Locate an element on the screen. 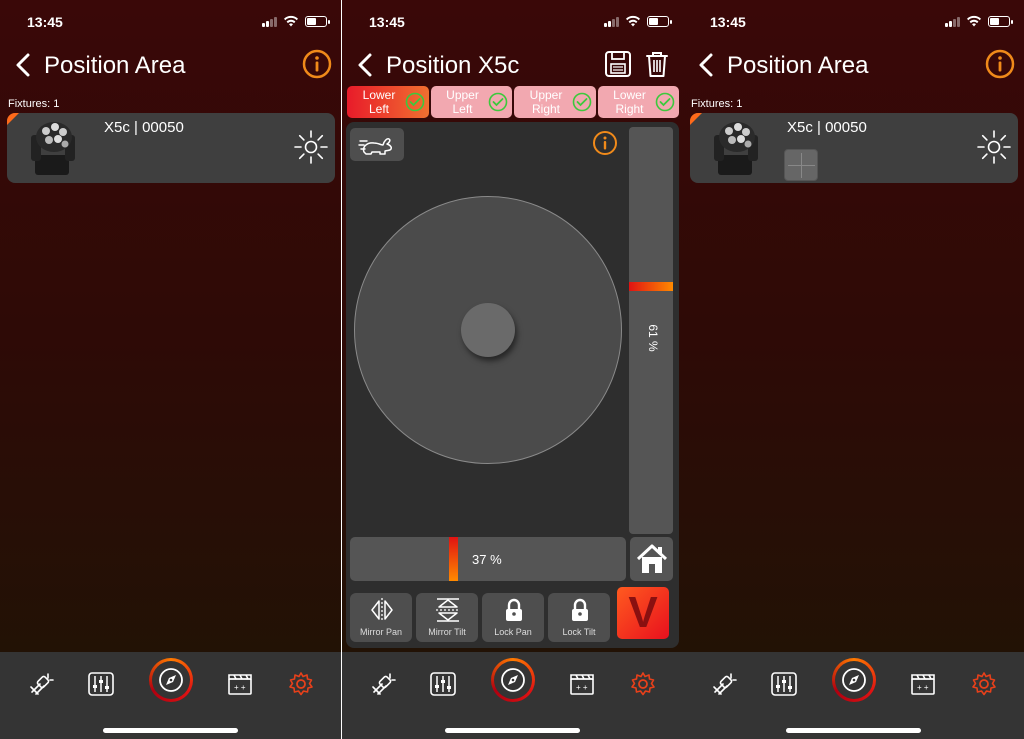  trash-icon is located at coordinates (657, 64).